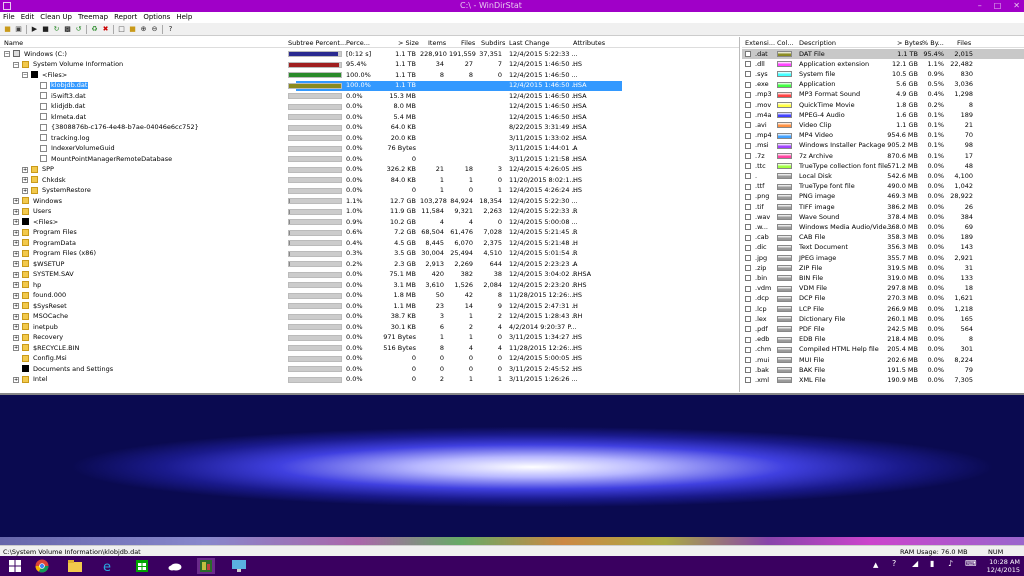 Image resolution: width=1024 pixels, height=576 pixels. I want to click on extension-row: .mui MUI File 202.6 MB 0.0% 8,224, so click(883, 360).